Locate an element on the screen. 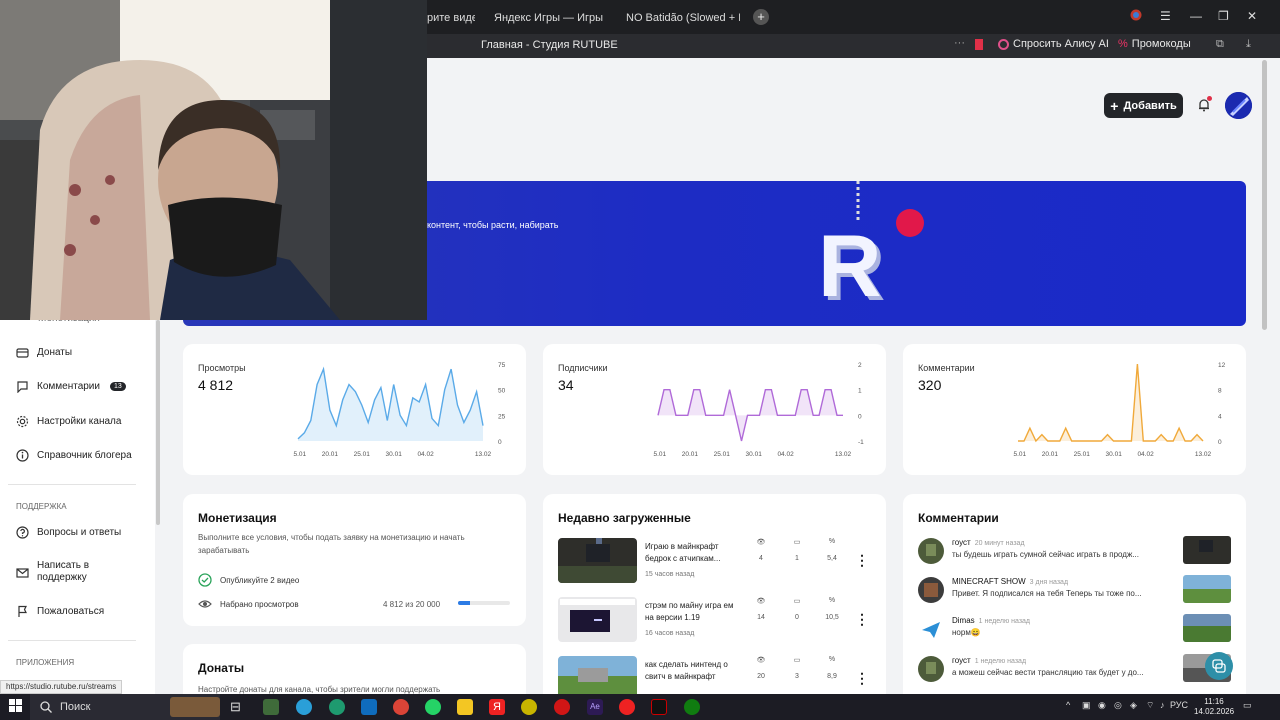 The image size is (1280, 720). sidebar-item-settings: Настройки канала is located at coordinates (68, 421).